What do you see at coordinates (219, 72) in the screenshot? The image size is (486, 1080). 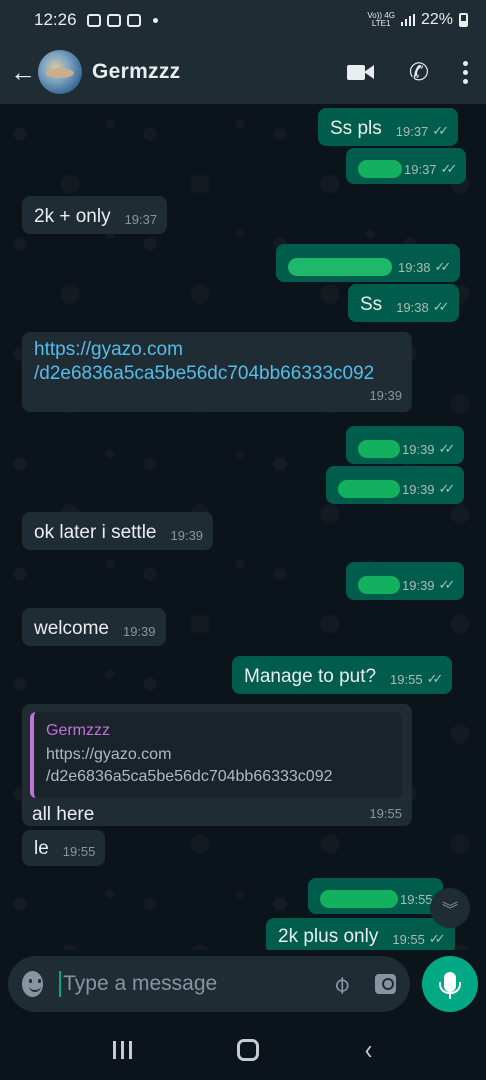 I see `contact-name: Germzzz` at bounding box center [219, 72].